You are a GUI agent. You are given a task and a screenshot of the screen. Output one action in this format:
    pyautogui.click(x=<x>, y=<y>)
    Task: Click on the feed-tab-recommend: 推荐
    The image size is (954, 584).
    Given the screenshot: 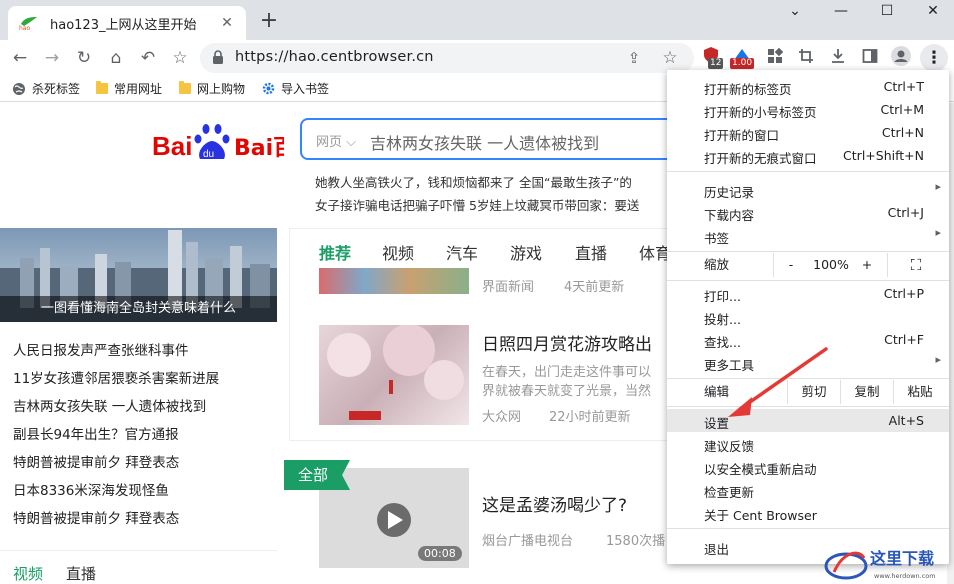 What is the action you would take?
    pyautogui.click(x=335, y=252)
    